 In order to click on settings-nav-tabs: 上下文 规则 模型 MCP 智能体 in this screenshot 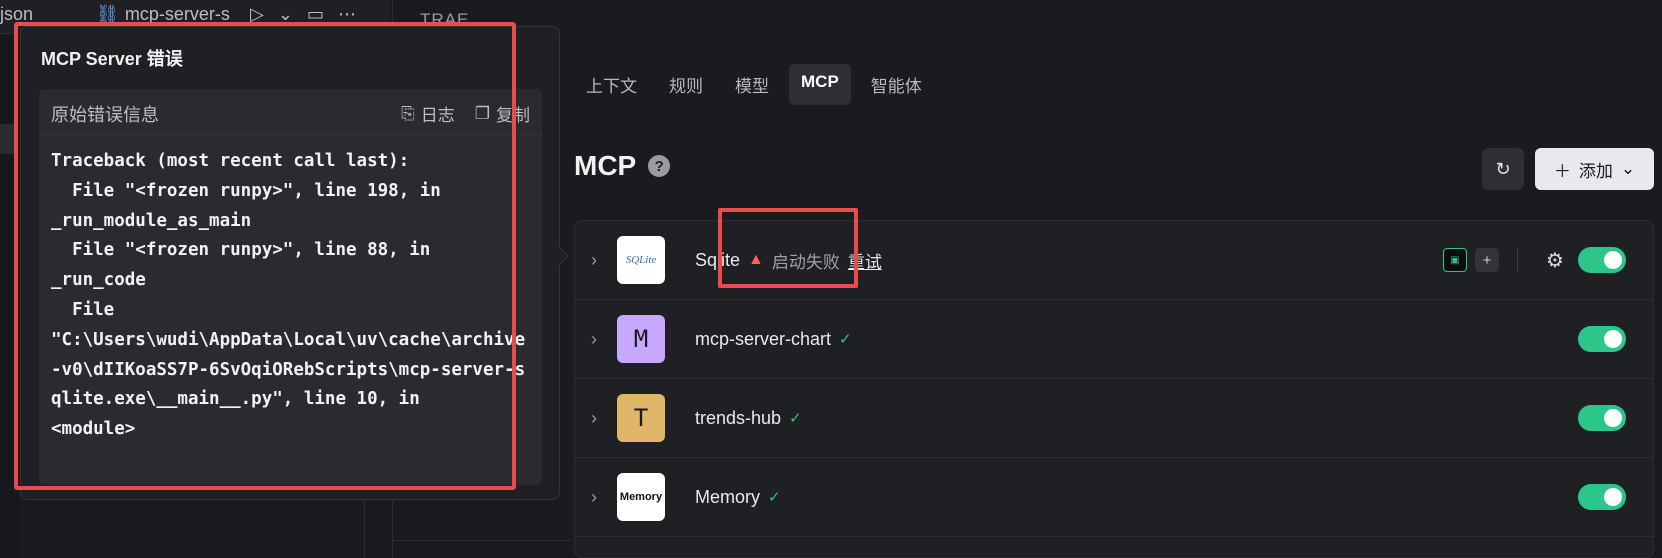, I will do `click(754, 84)`.